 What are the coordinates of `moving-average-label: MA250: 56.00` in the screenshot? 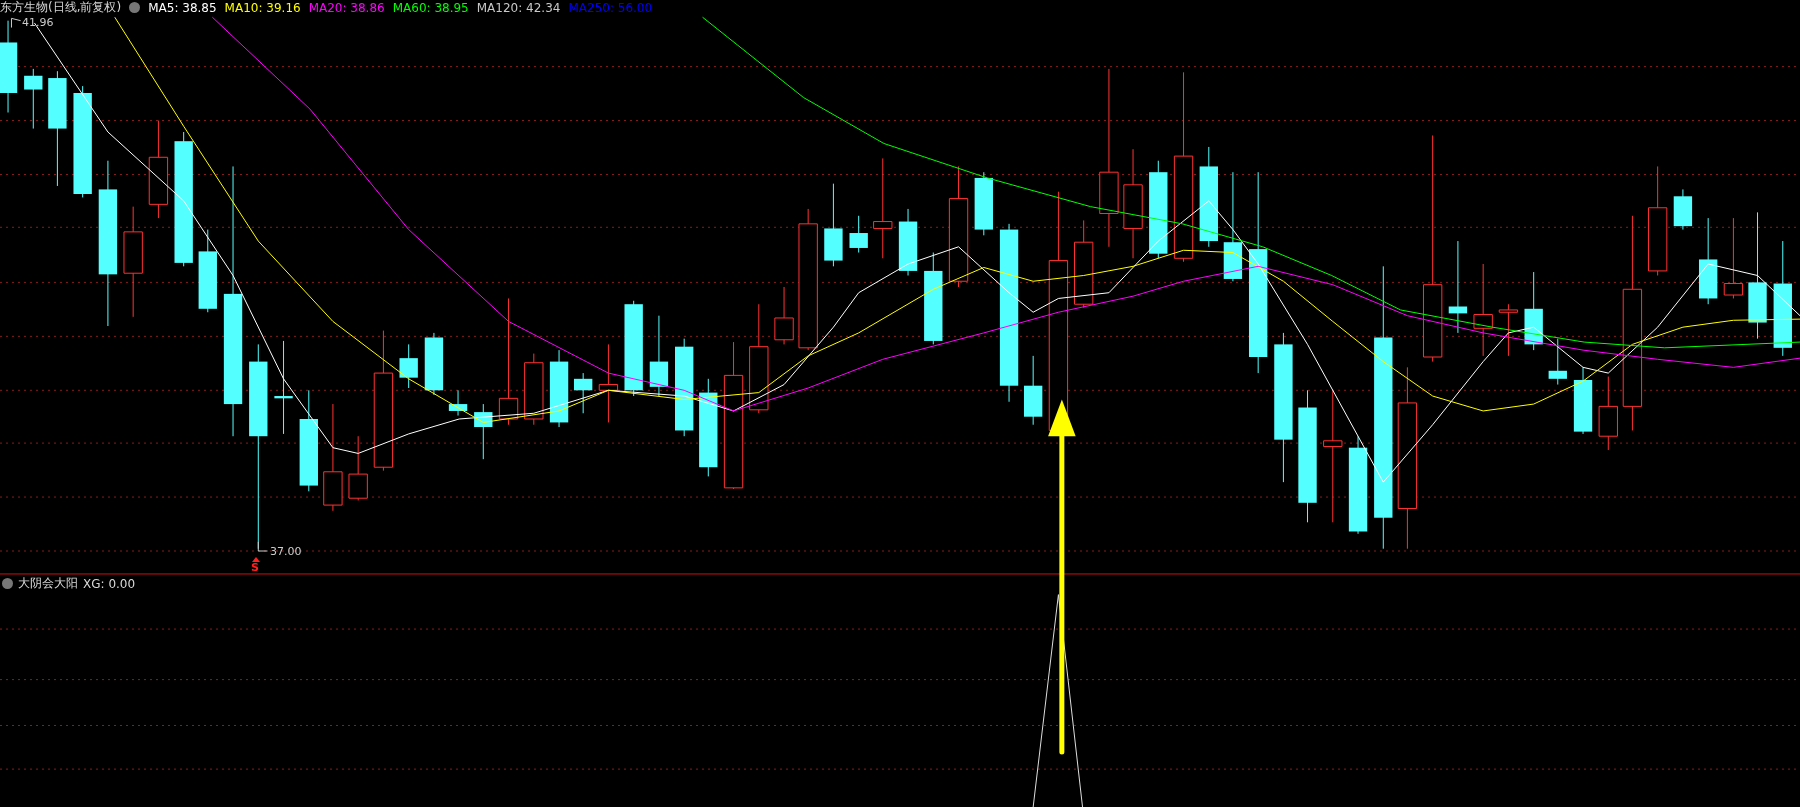 It's located at (610, 7).